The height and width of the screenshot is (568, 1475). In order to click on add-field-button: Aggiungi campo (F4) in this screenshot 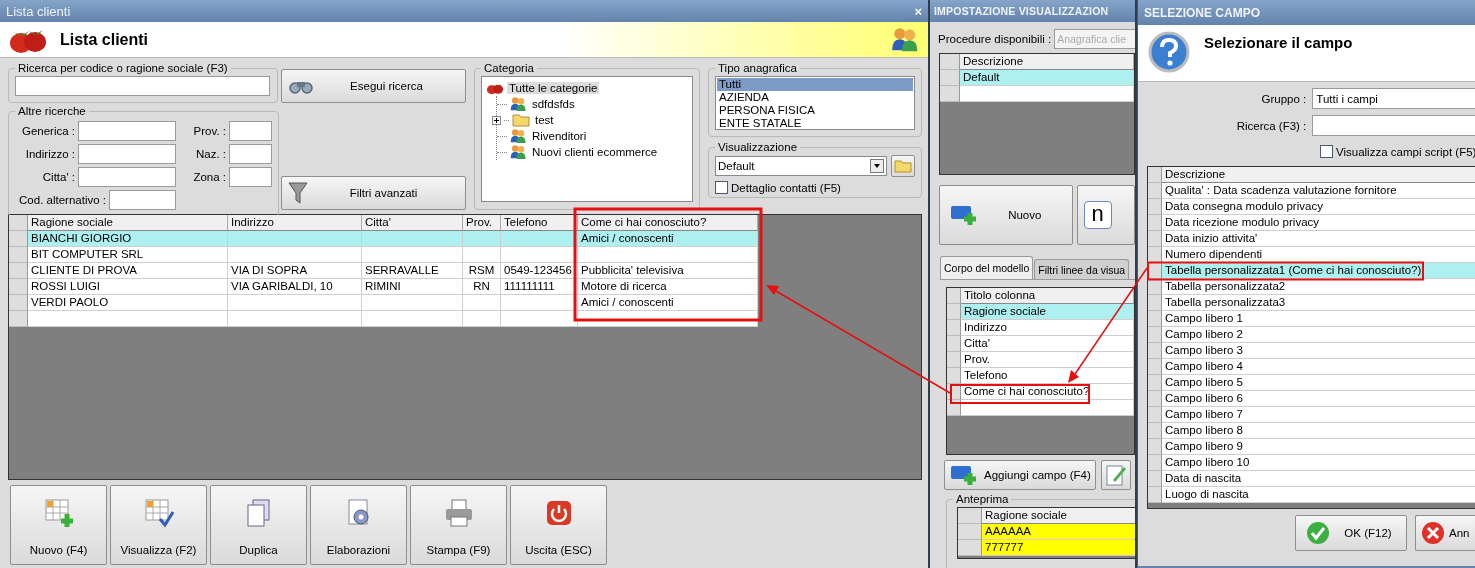, I will do `click(1020, 475)`.